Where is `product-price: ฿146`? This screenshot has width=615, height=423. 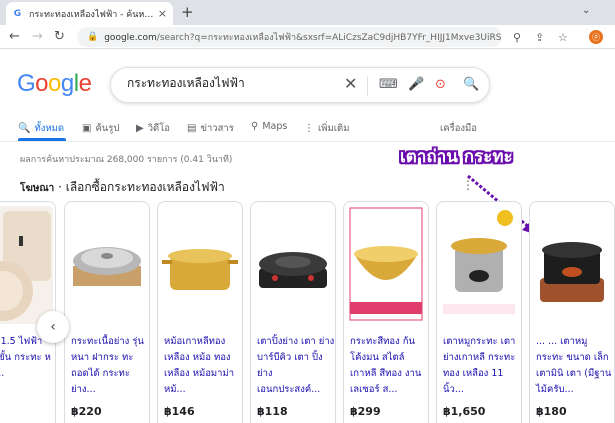 product-price: ฿146 is located at coordinates (179, 411).